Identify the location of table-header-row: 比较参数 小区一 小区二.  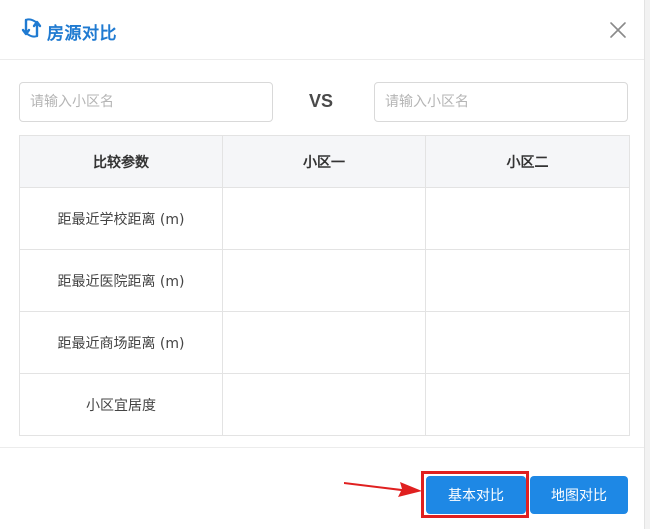
(324, 161).